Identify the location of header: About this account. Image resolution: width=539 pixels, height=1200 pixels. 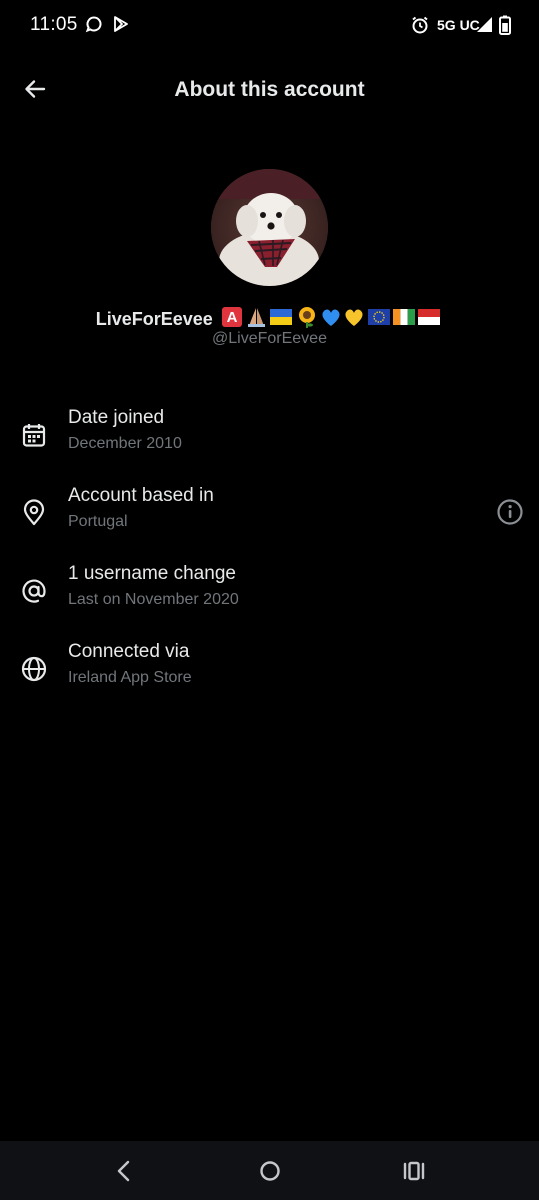
(269, 91).